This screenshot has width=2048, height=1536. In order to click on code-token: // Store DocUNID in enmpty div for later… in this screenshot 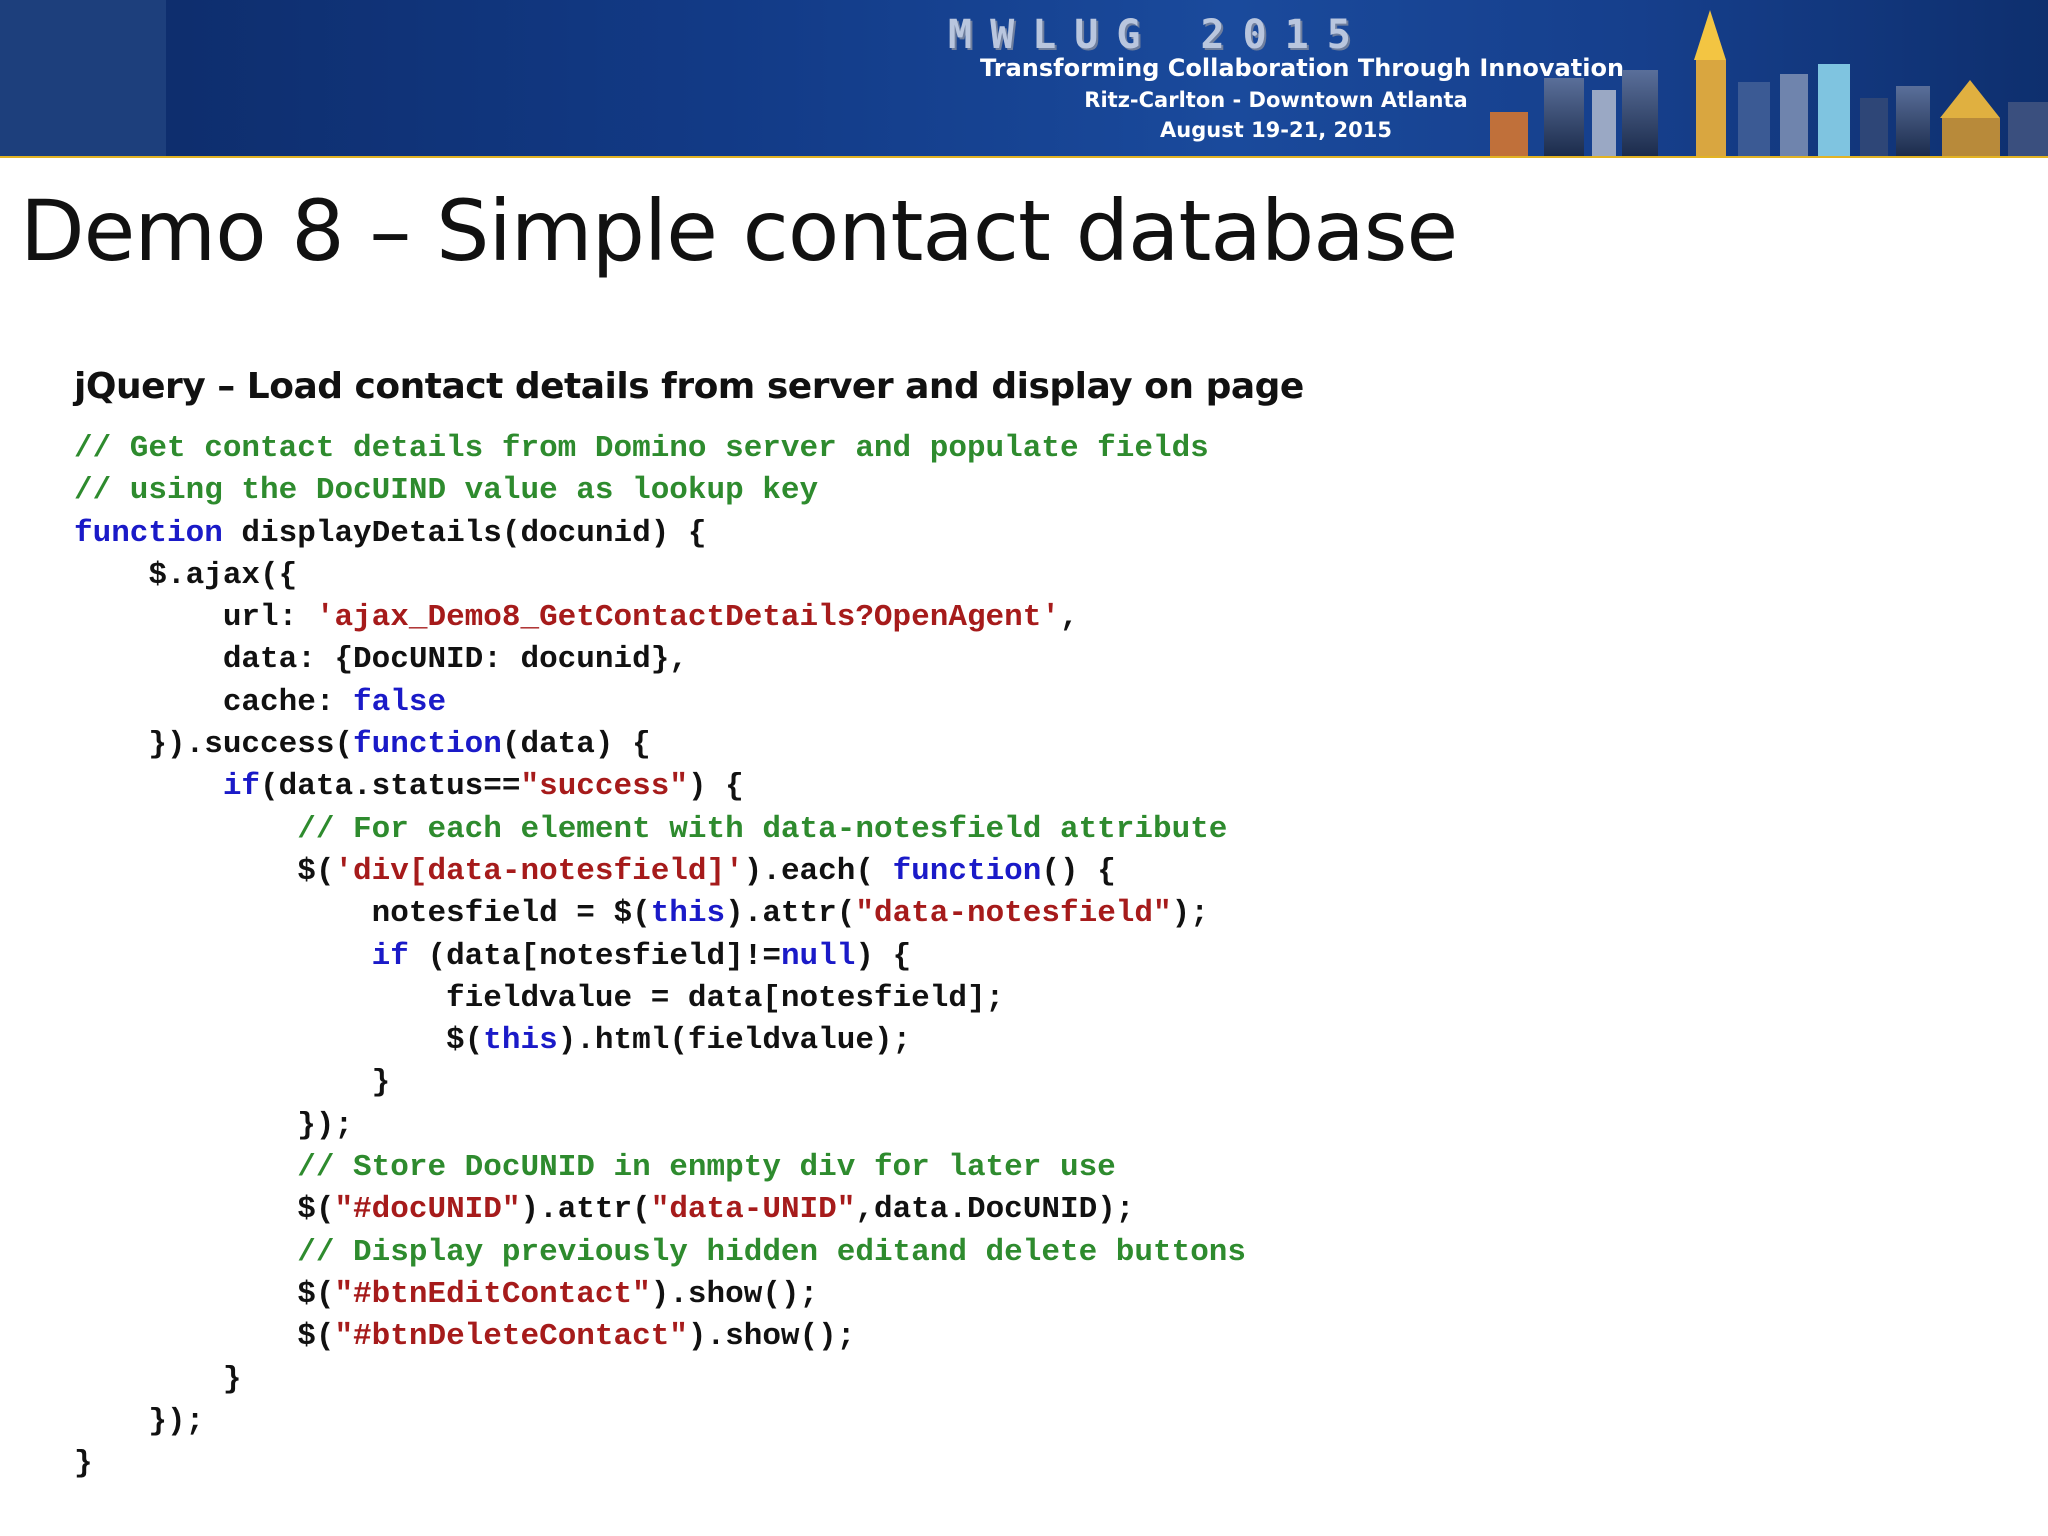, I will do `click(706, 1168)`.